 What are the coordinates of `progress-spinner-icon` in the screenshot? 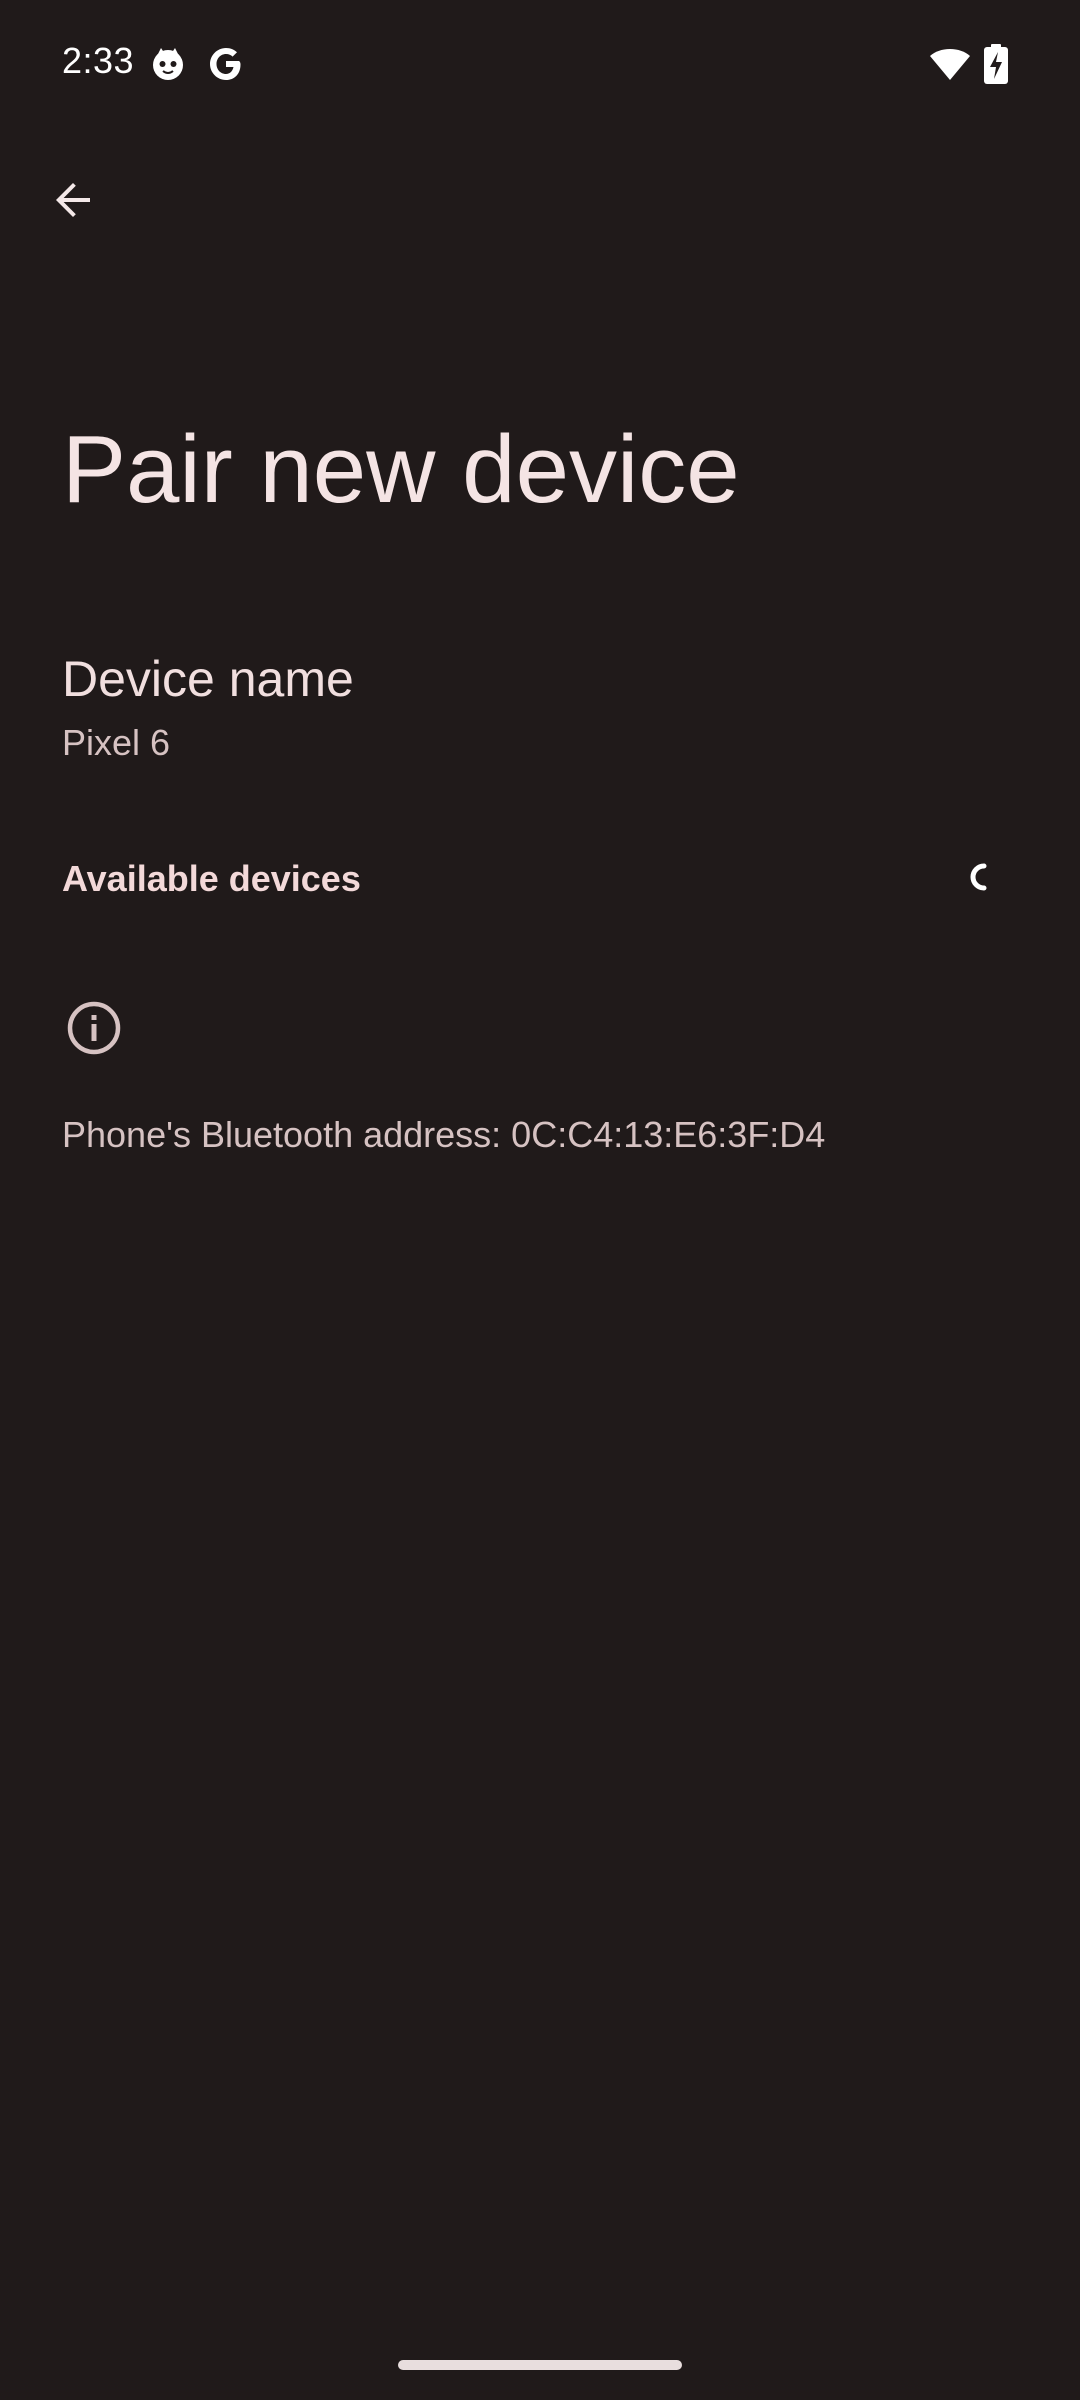 It's located at (982, 877).